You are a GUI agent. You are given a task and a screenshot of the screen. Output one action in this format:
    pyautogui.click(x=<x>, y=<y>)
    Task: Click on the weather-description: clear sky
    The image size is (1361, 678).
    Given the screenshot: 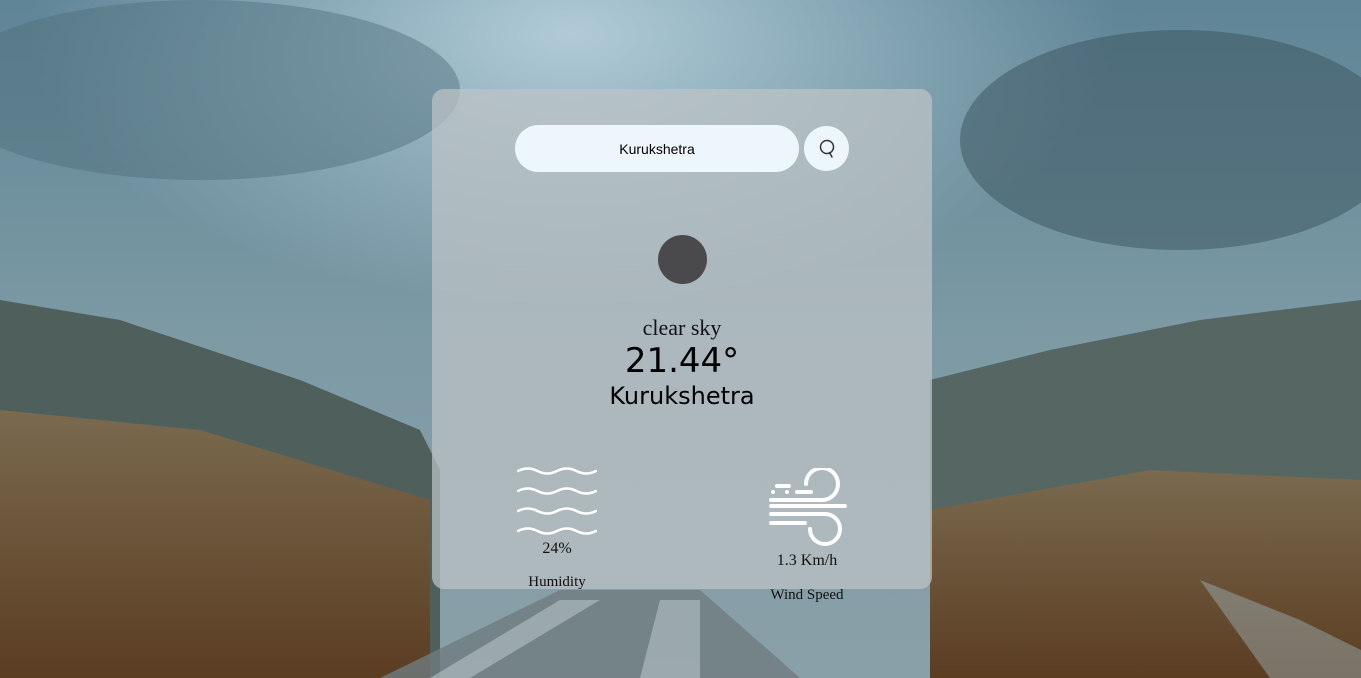 What is the action you would take?
    pyautogui.click(x=682, y=327)
    